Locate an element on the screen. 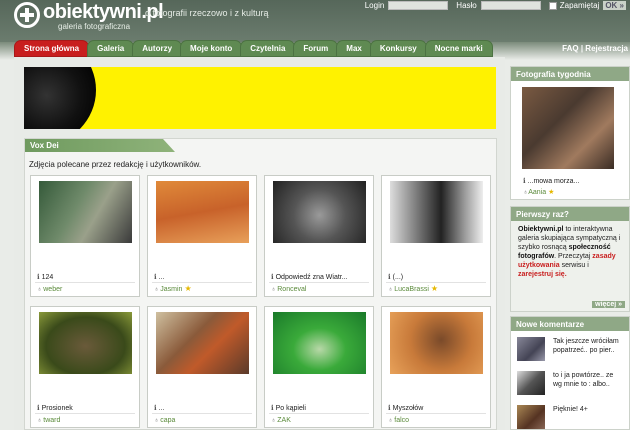  photo-author: capa is located at coordinates (164, 420).